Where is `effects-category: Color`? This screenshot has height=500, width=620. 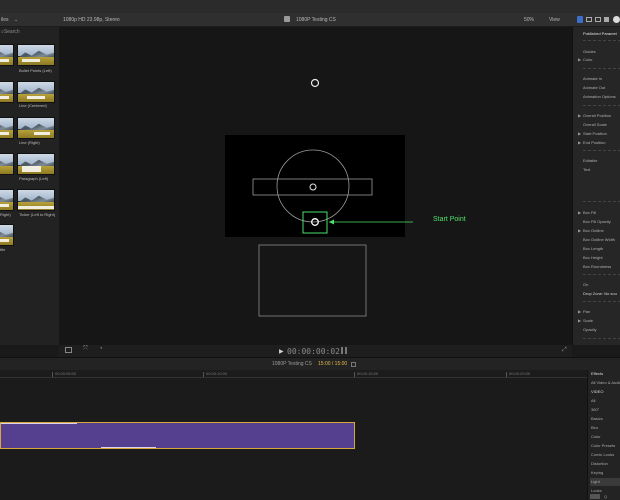
effects-category: Color is located at coordinates (605, 437).